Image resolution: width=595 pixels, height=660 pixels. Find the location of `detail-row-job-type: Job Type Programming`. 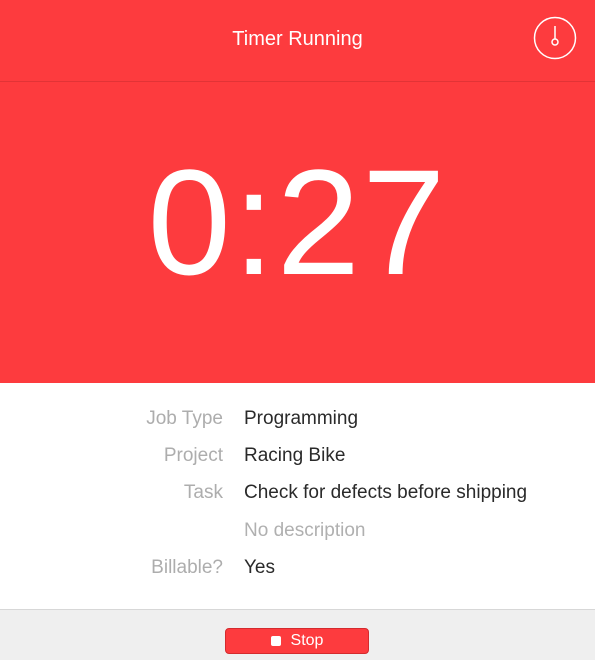

detail-row-job-type: Job Type Programming is located at coordinates (297, 419).